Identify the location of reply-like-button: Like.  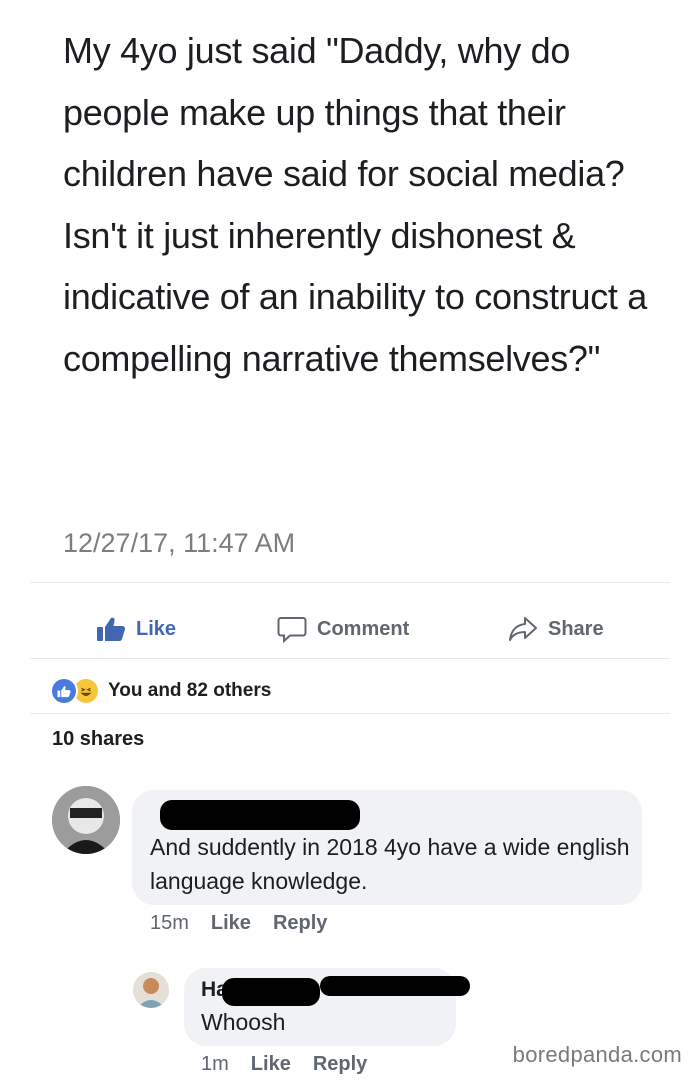
(271, 1064).